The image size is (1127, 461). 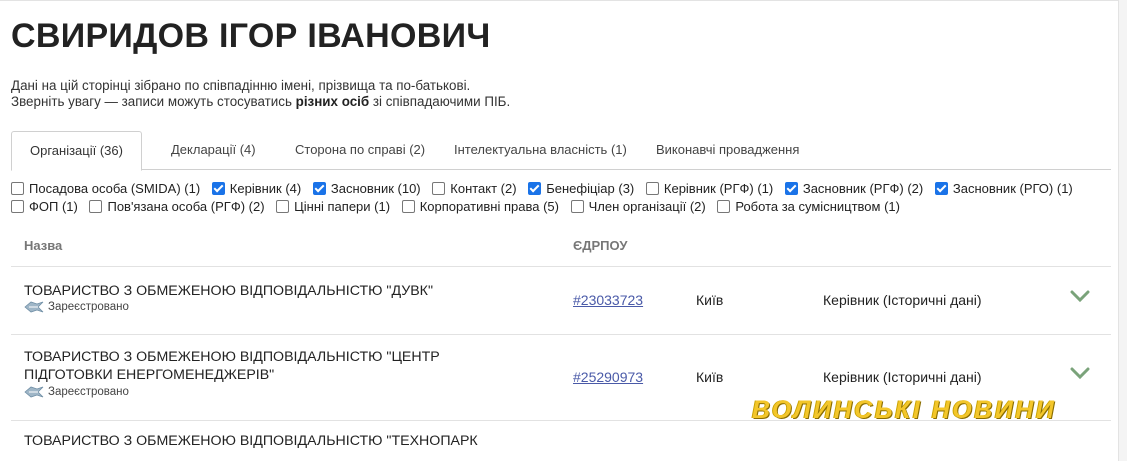 I want to click on filter-smida: Посадова особа (SMIDA) (1), so click(x=105, y=188).